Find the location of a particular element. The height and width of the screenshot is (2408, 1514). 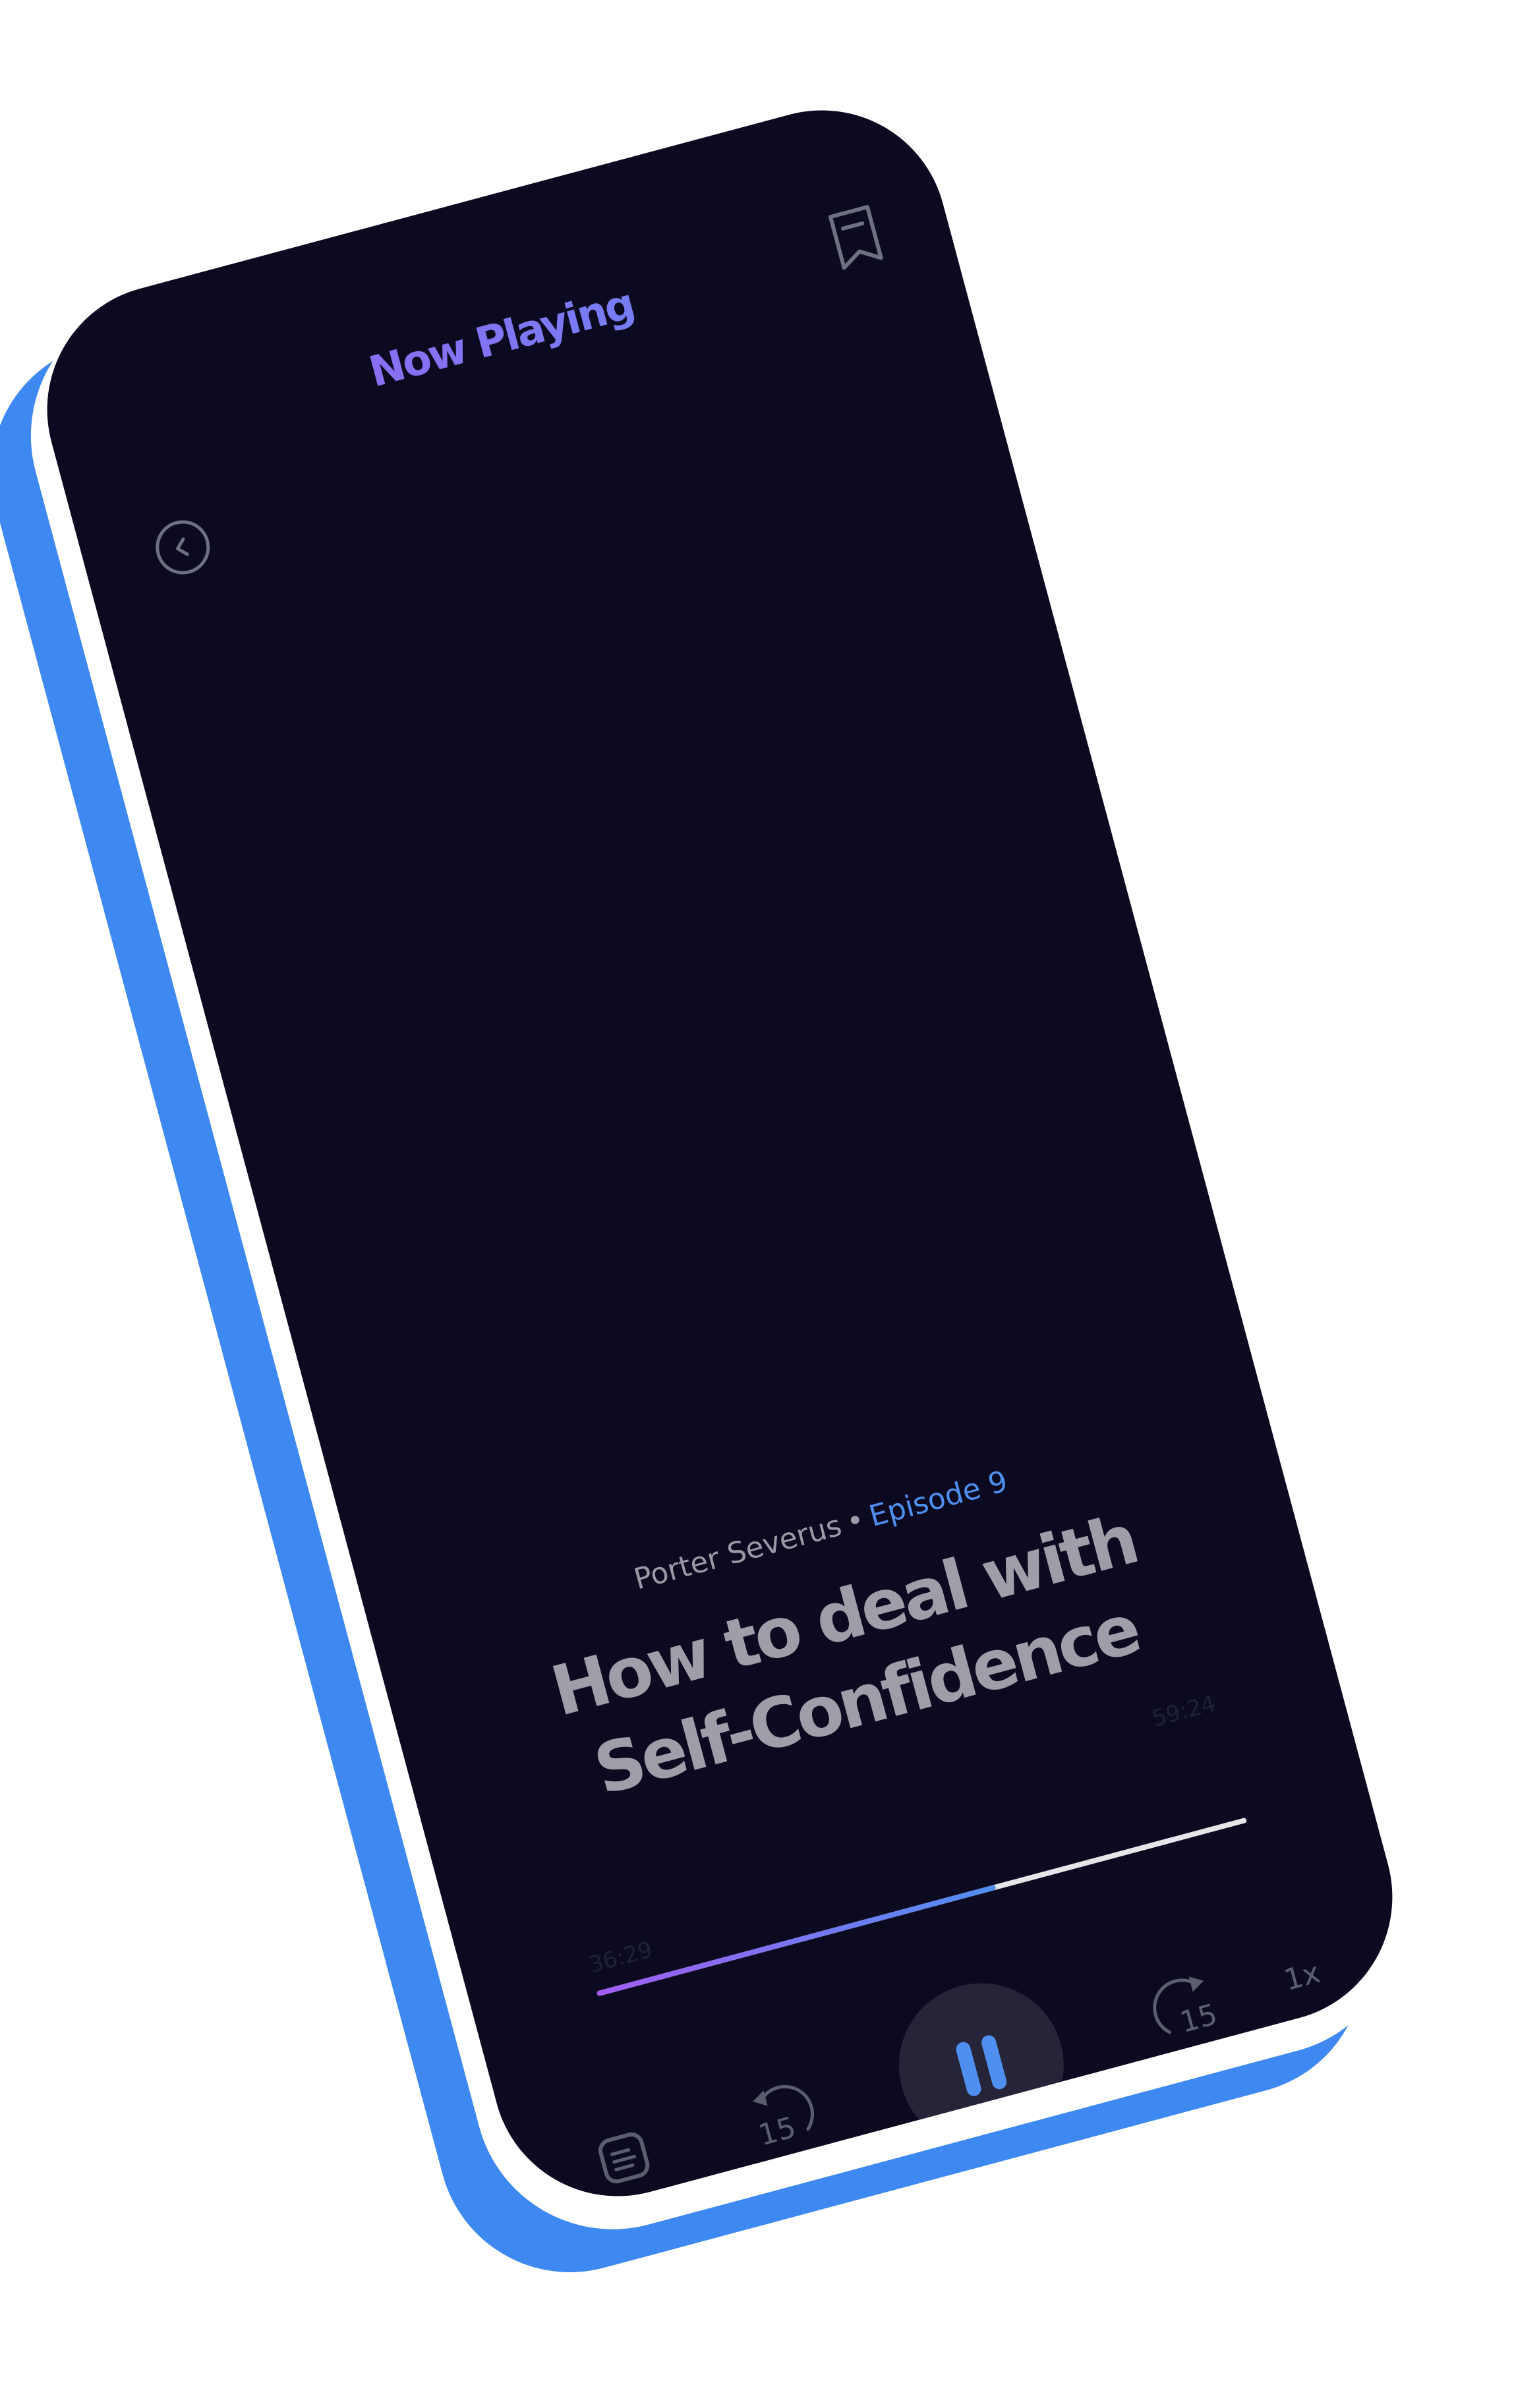

list-icon is located at coordinates (624, 2158).